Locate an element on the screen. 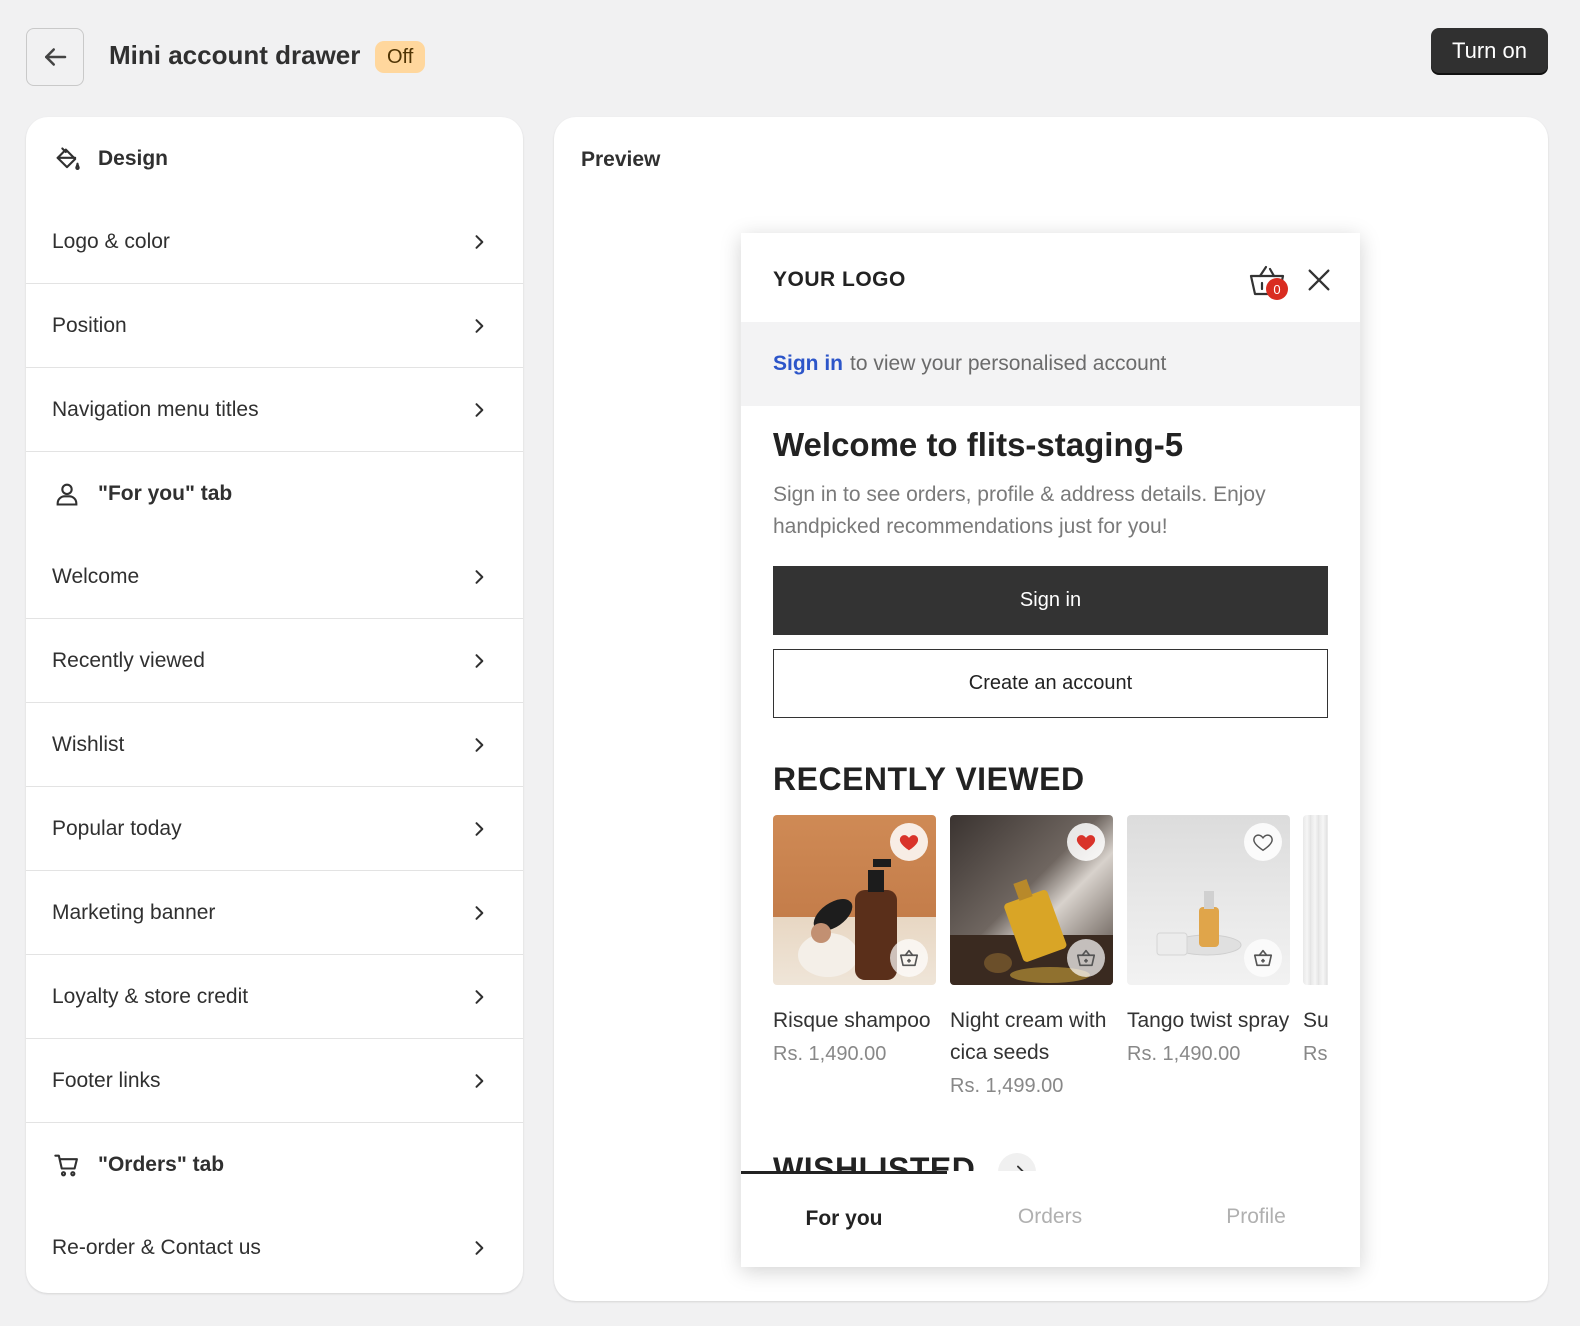  product-card: Night cream with cica seeds Rs. 1,499.00 is located at coordinates (1031, 956).